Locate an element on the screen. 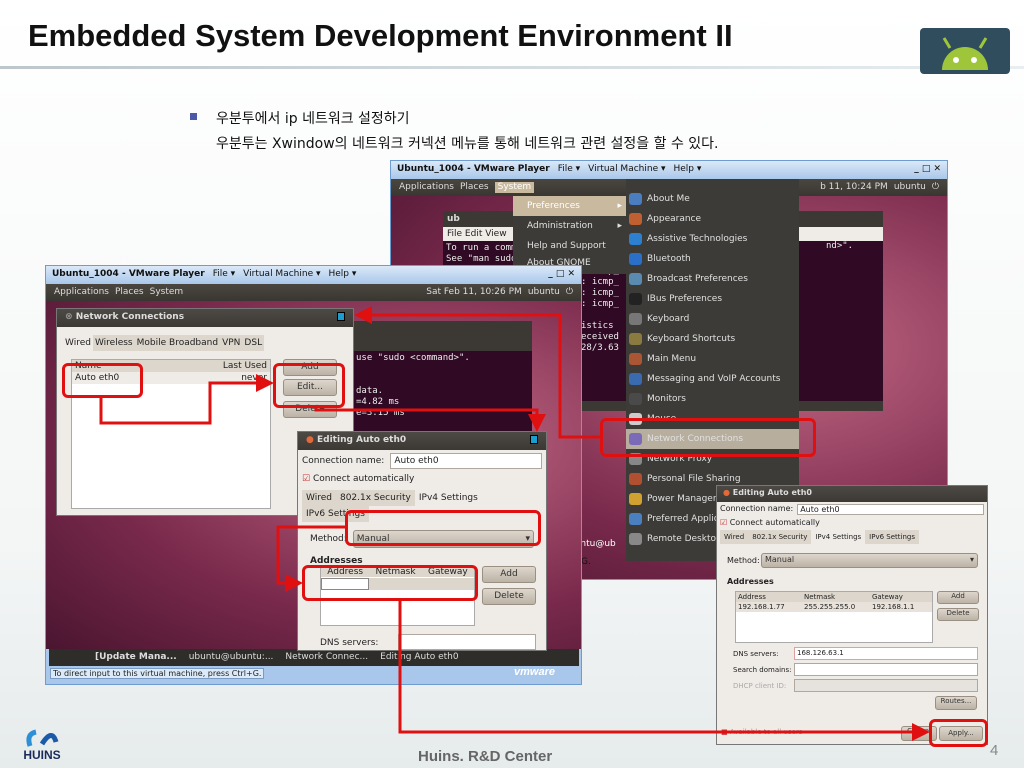 The image size is (1024, 768). menu-item-messaging-and-voip-accounts: Messaging and VoIP Accounts is located at coordinates (712, 379).